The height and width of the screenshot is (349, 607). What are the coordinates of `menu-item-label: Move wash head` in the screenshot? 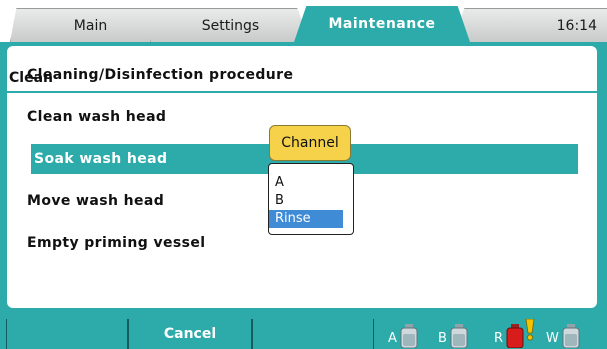 It's located at (96, 201).